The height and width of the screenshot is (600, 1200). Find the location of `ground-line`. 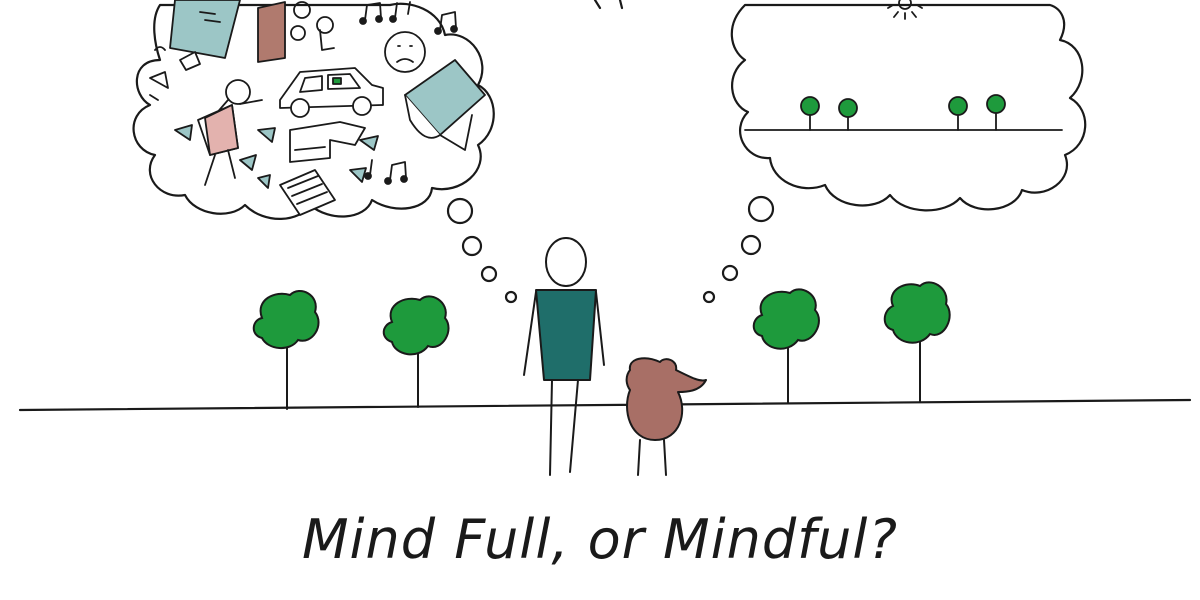

ground-line is located at coordinates (605, 405).